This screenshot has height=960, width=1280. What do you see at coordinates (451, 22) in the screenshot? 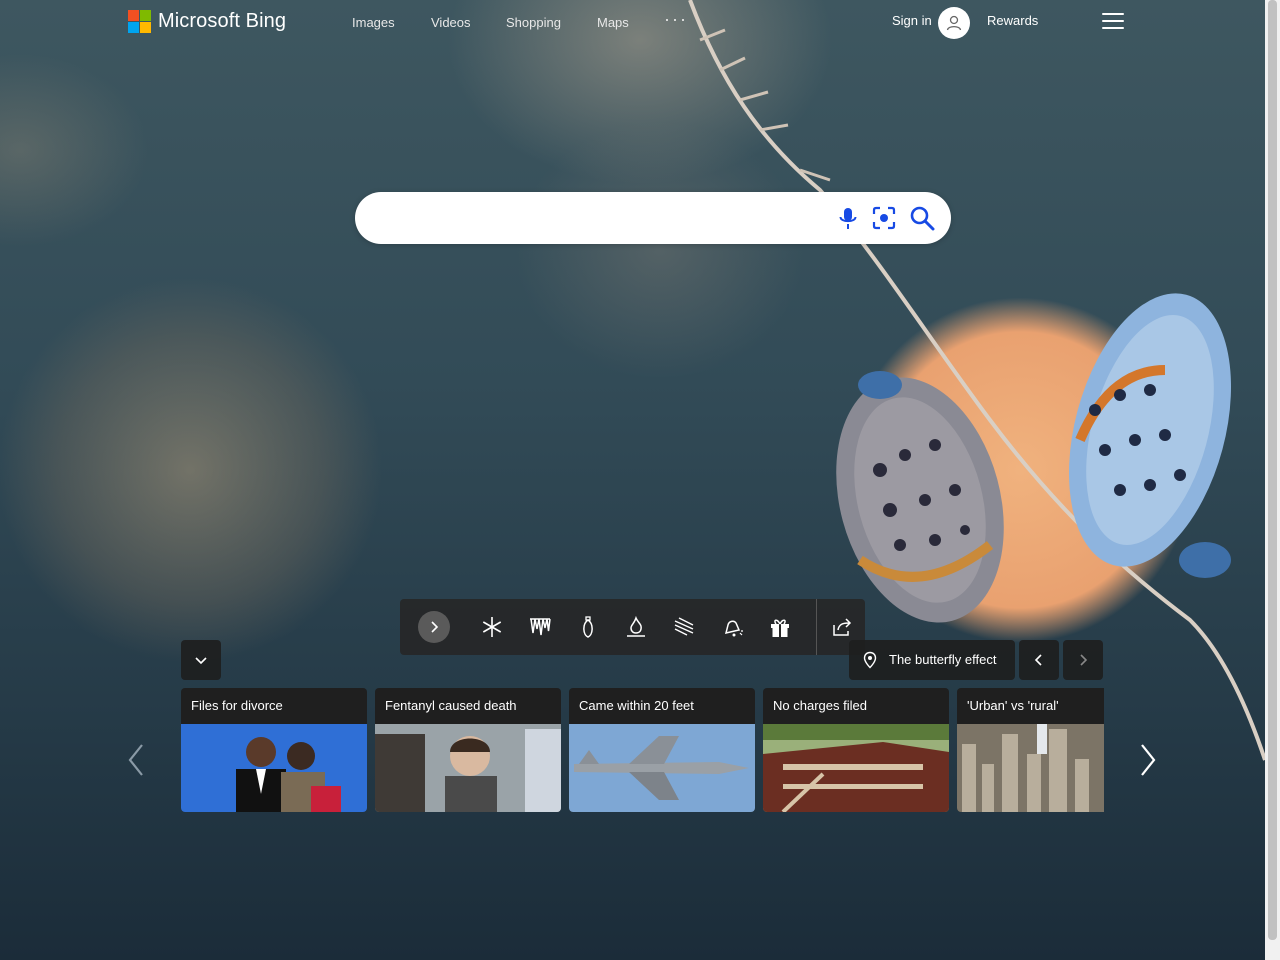
I see `nav-videos: Videos` at bounding box center [451, 22].